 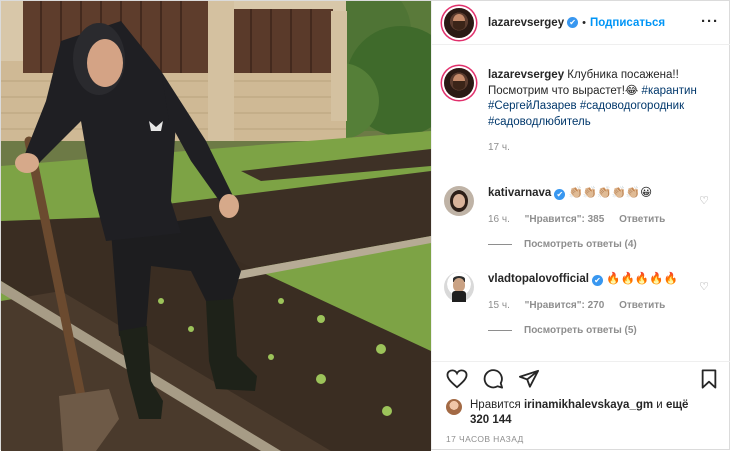 I want to click on action-icons, so click(x=500, y=379).